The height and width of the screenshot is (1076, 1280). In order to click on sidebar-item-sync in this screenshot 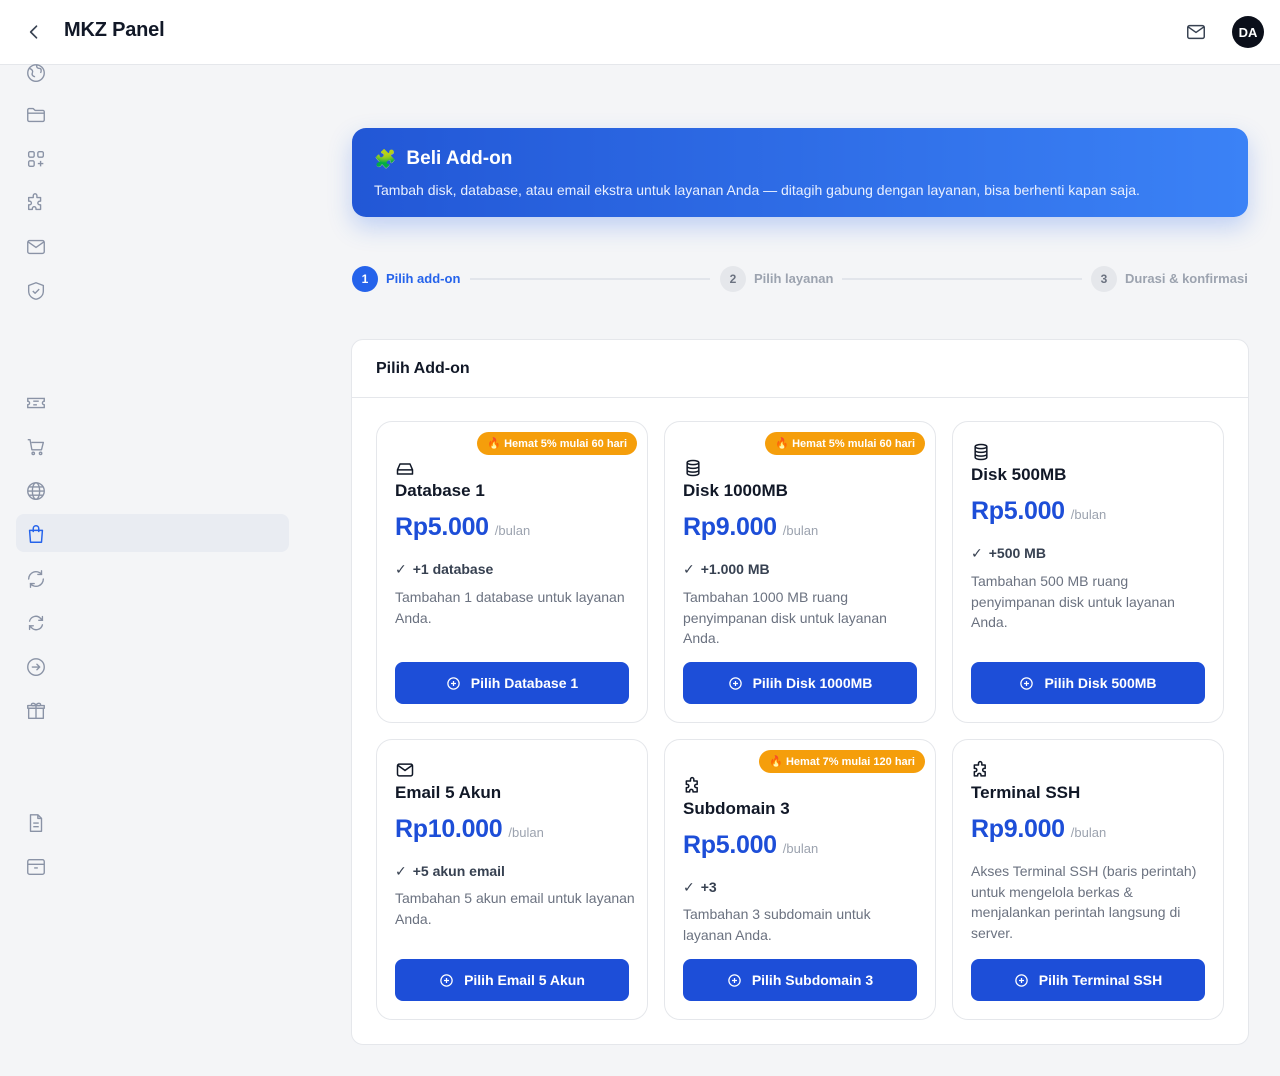, I will do `click(152, 622)`.